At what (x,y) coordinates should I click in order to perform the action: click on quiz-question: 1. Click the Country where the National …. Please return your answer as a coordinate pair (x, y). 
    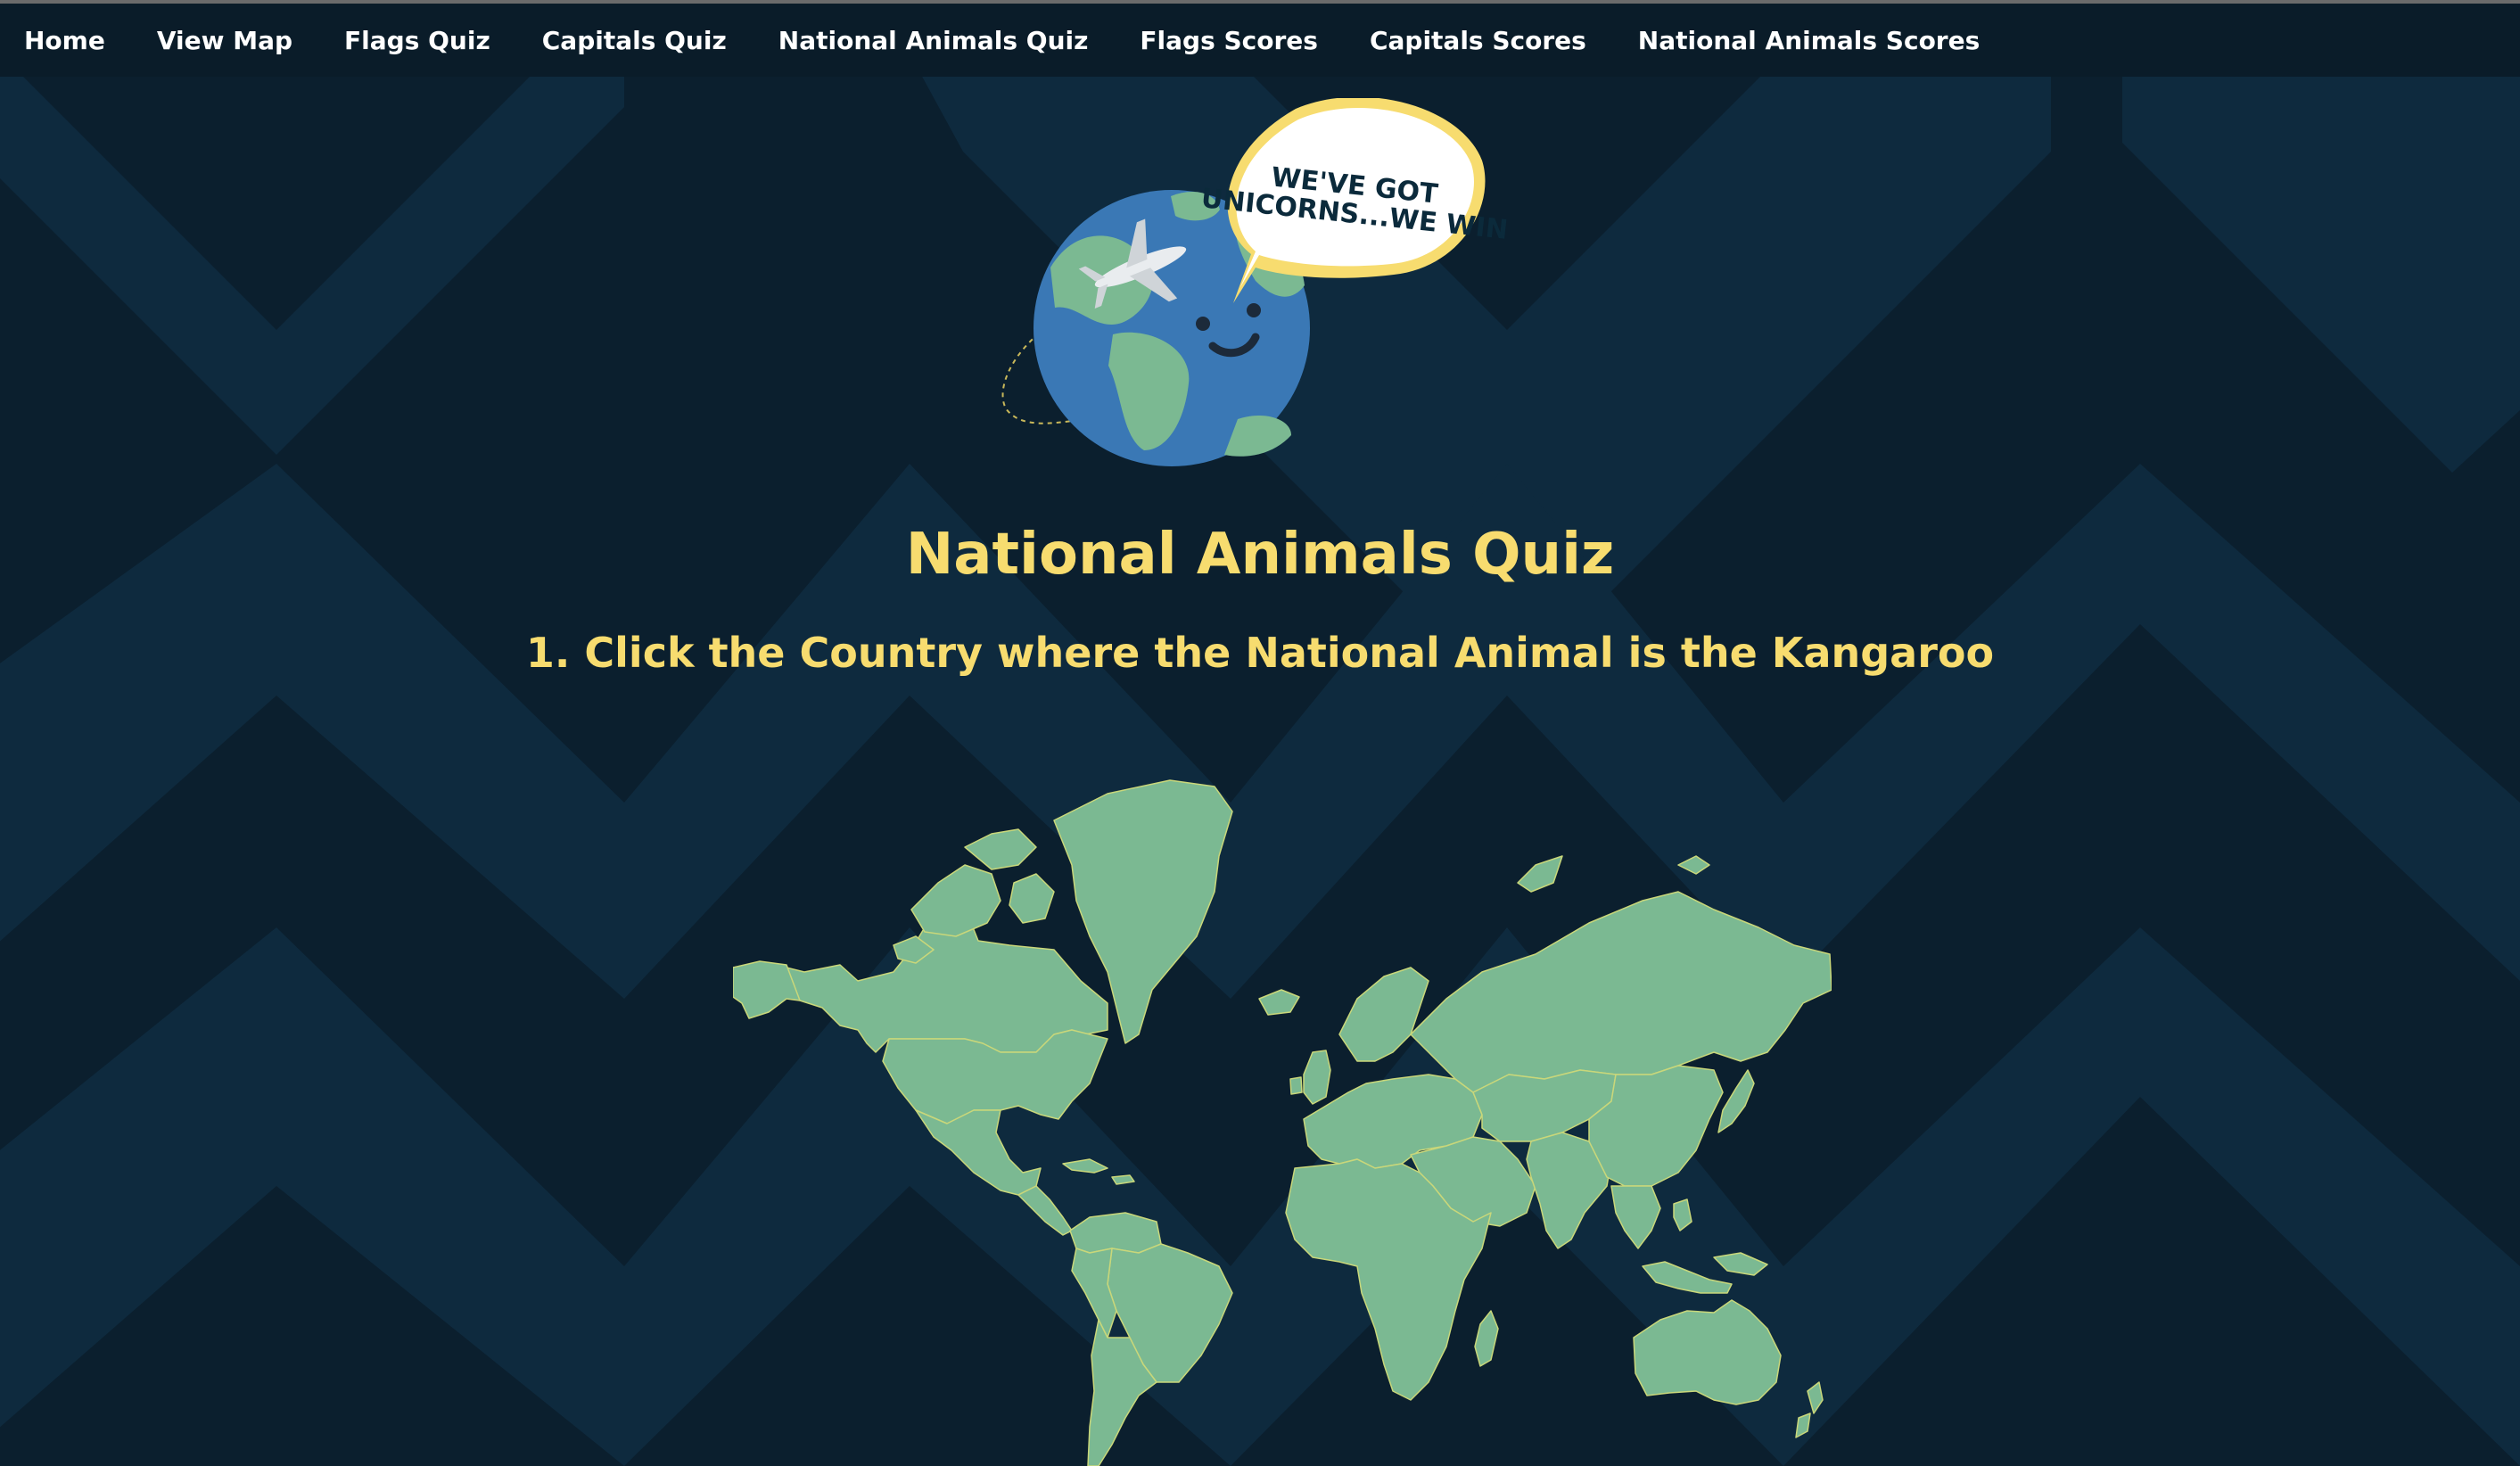
    Looking at the image, I should click on (1260, 653).